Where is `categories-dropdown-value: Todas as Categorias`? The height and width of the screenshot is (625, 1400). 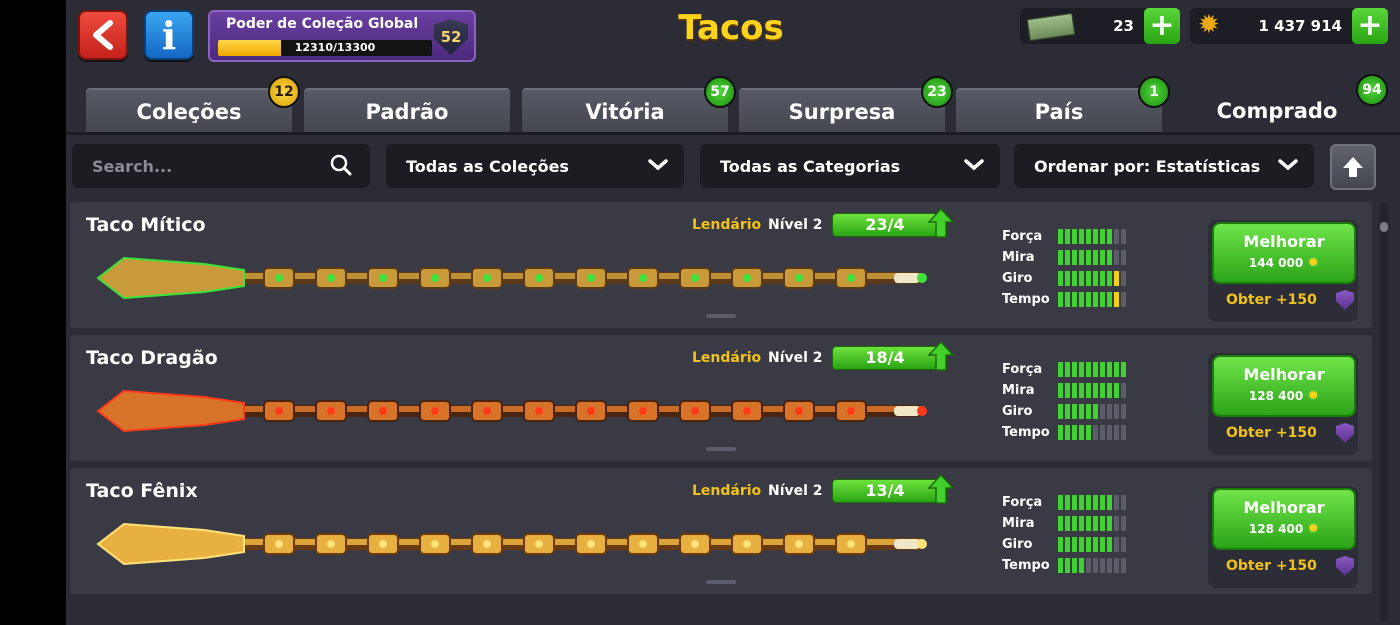
categories-dropdown-value: Todas as Categorias is located at coordinates (810, 166).